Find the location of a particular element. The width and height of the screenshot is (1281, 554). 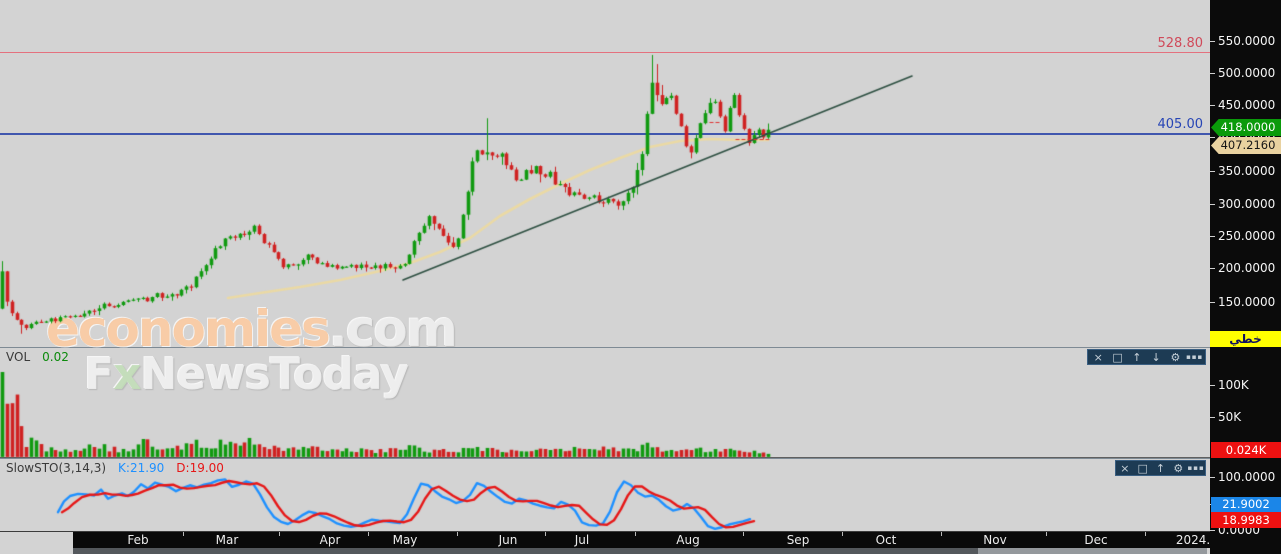

price-tick-label: 250.0000 is located at coordinates (1247, 236).